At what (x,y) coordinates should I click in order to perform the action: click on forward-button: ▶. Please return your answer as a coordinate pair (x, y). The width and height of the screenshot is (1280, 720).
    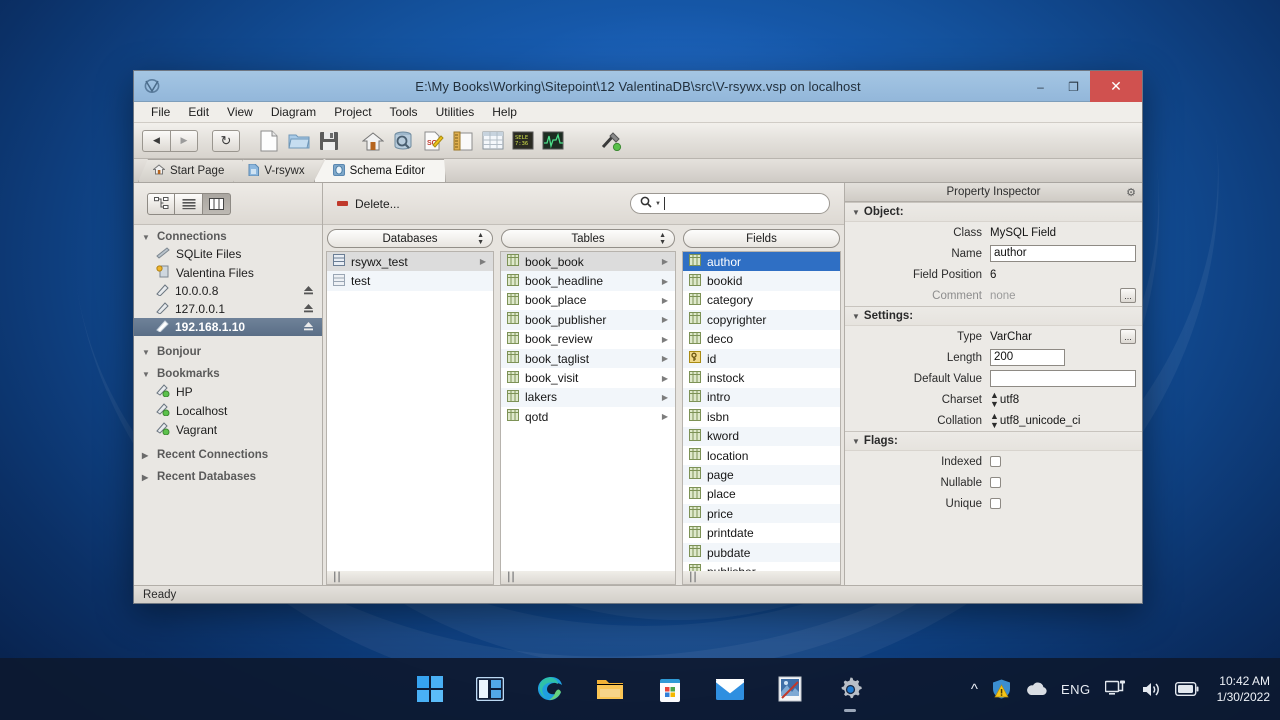
    Looking at the image, I should click on (184, 140).